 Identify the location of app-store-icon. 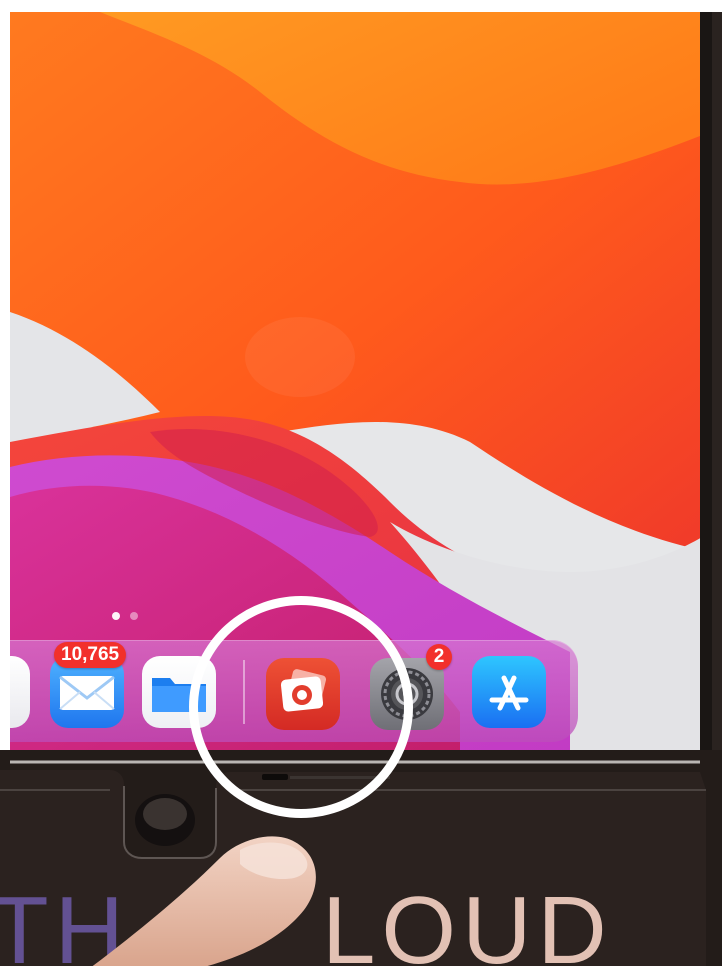
(509, 693).